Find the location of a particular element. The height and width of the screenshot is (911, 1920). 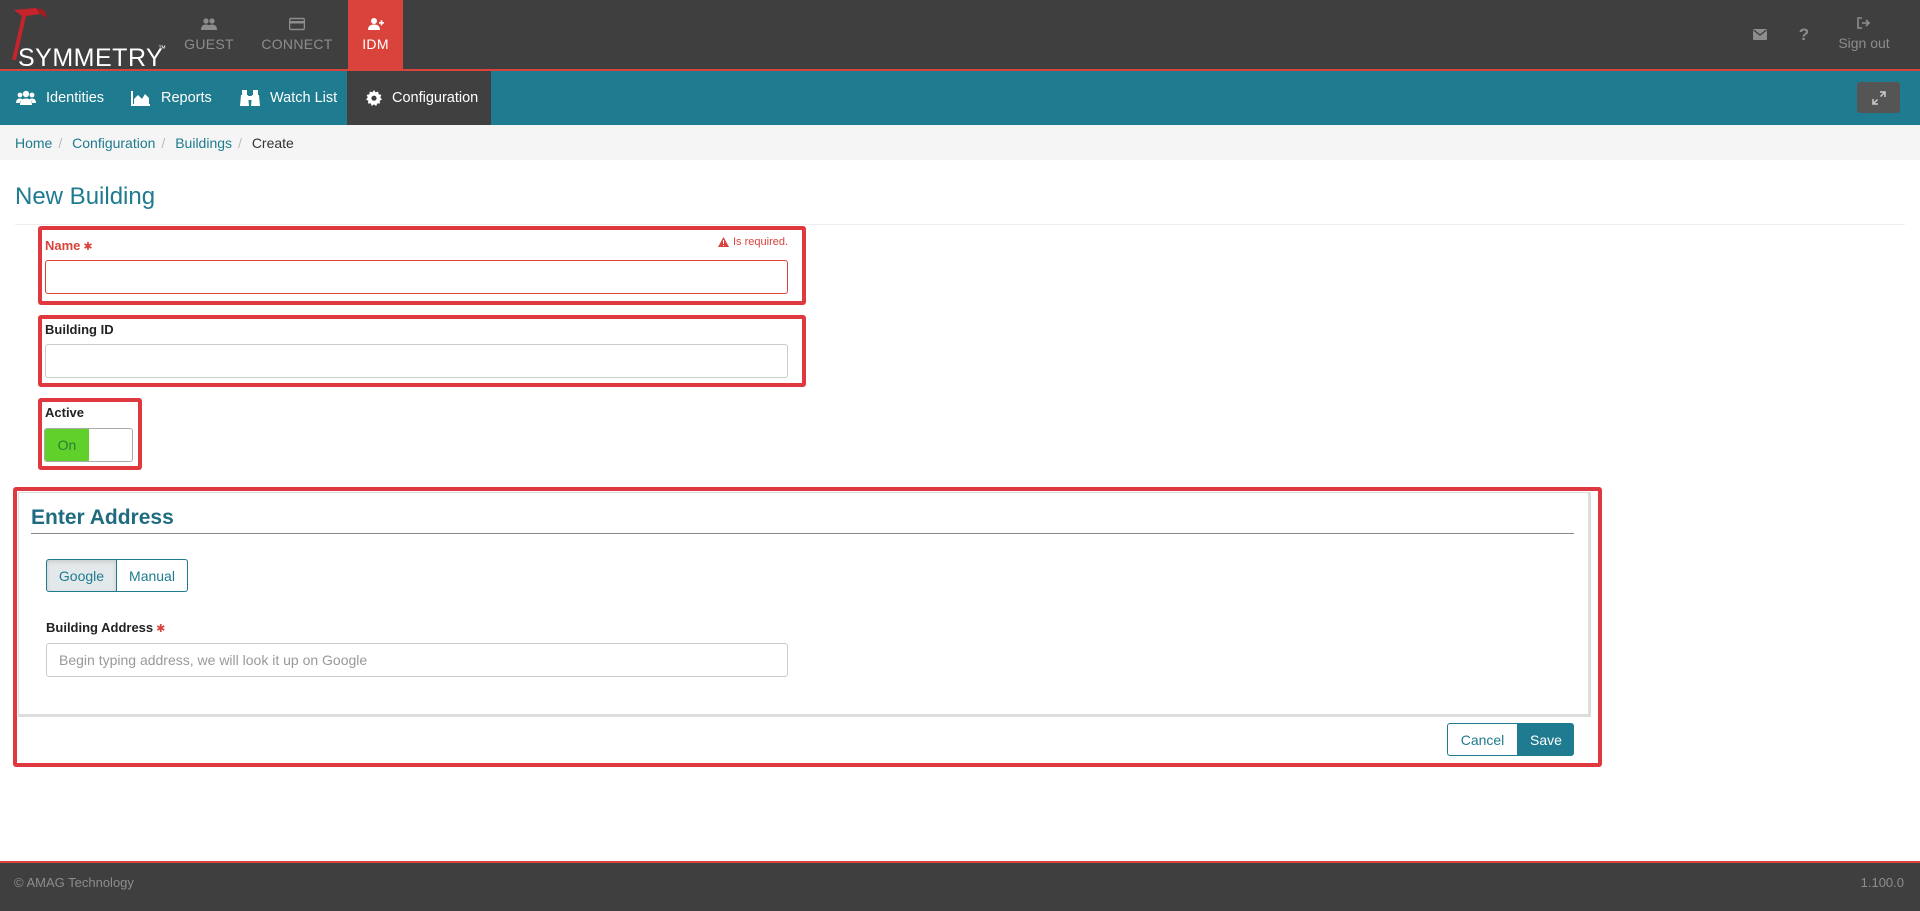

mail-button is located at coordinates (1760, 34).